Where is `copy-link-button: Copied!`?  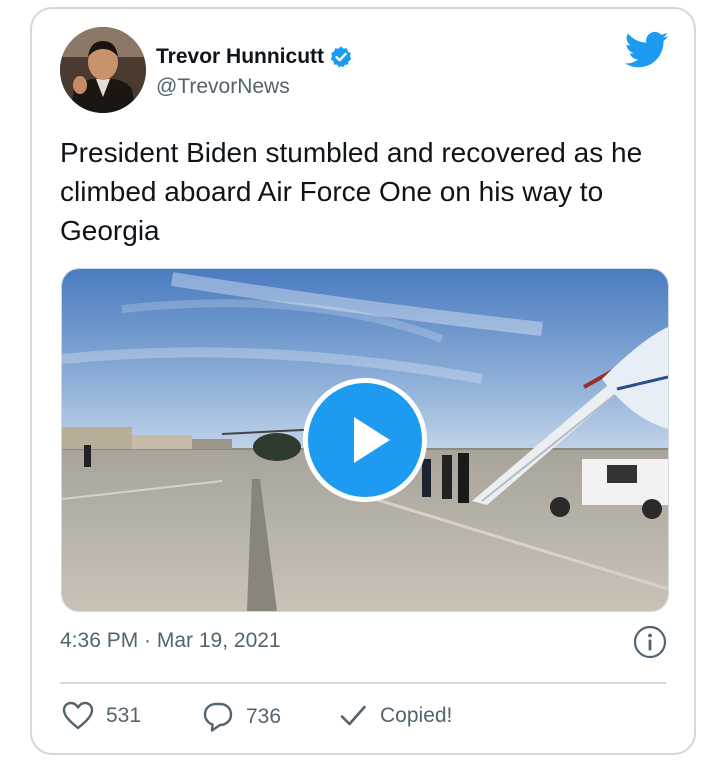
copy-link-button: Copied! is located at coordinates (395, 716).